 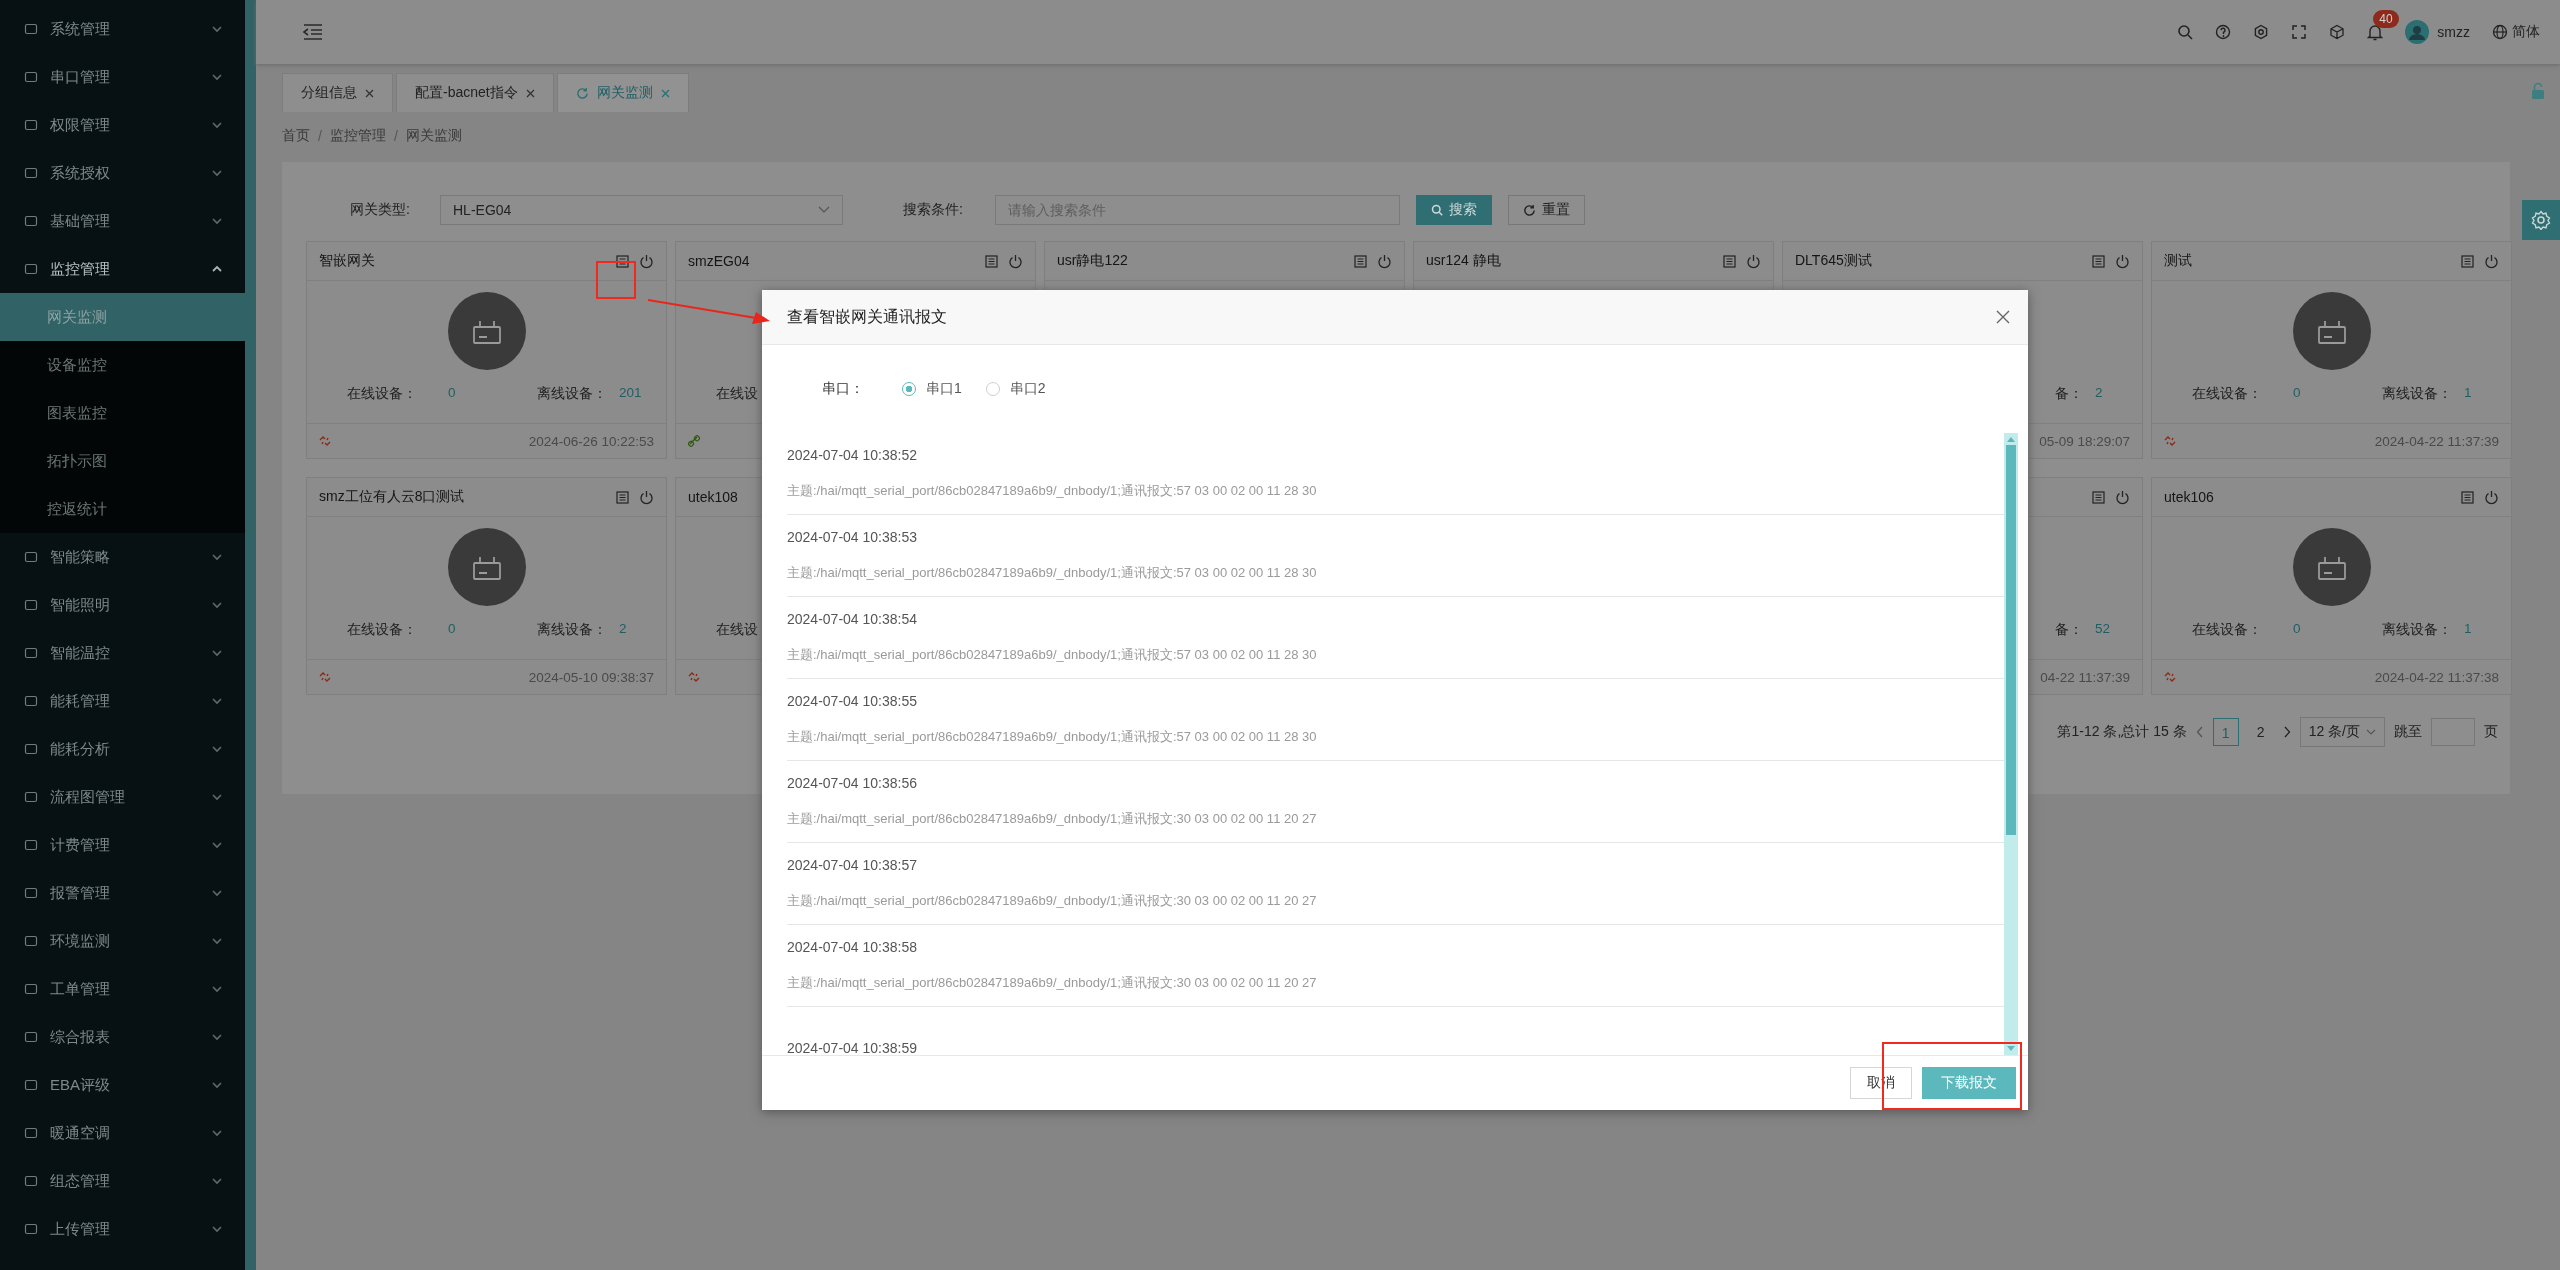 What do you see at coordinates (122, 701) in the screenshot?
I see `menu-item: 能耗管理` at bounding box center [122, 701].